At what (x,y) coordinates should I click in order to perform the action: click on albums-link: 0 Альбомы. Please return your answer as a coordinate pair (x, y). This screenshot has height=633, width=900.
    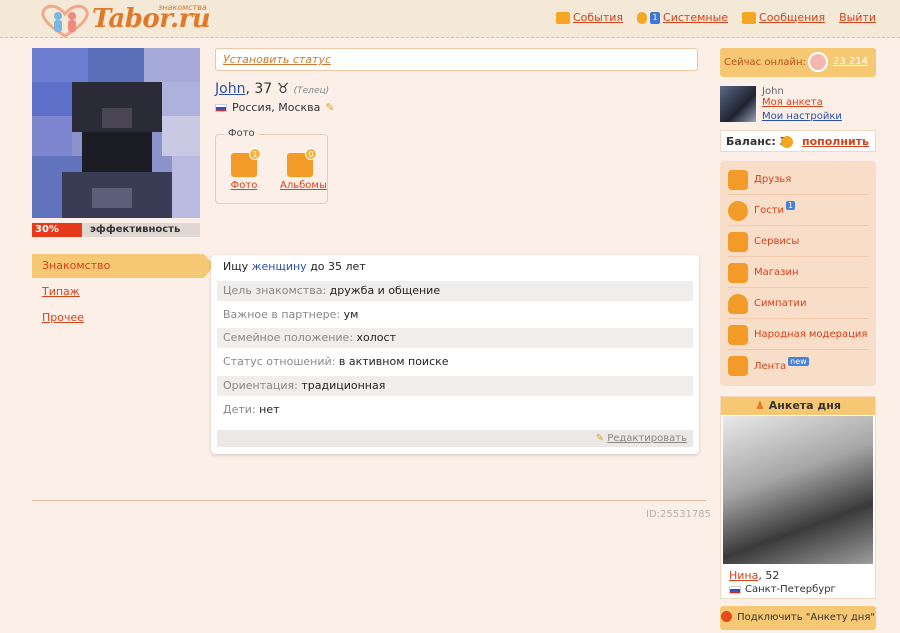
    Looking at the image, I should click on (303, 169).